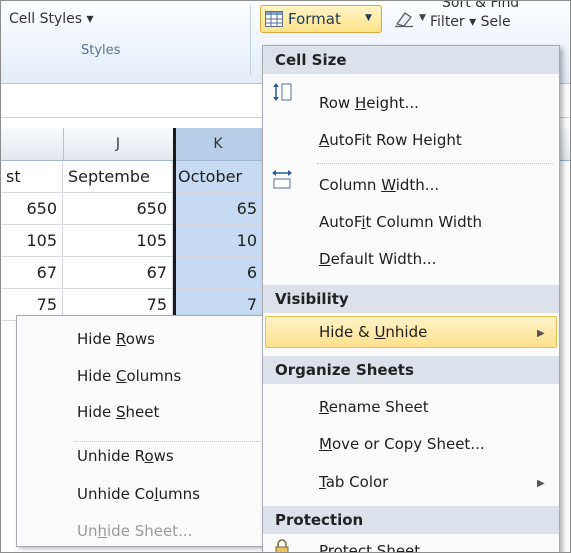 Image resolution: width=571 pixels, height=553 pixels. Describe the element at coordinates (374, 407) in the screenshot. I see `menu-item-rename-sheet: Rename Sheet` at that location.